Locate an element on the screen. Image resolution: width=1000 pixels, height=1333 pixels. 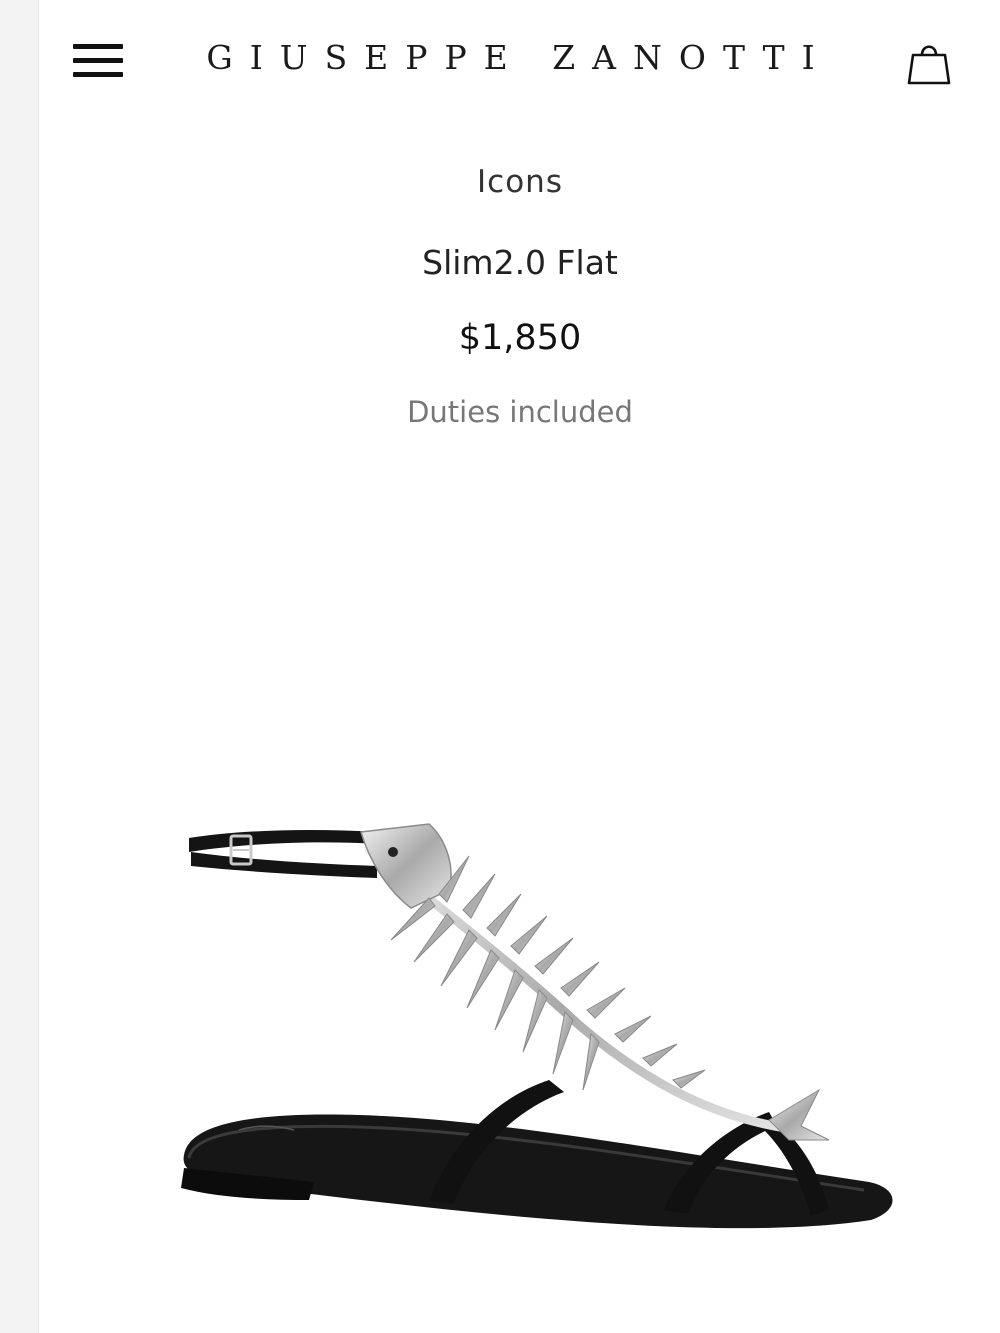
brand-logo: GIUSEPPE ZANOTTI is located at coordinates (519, 57).